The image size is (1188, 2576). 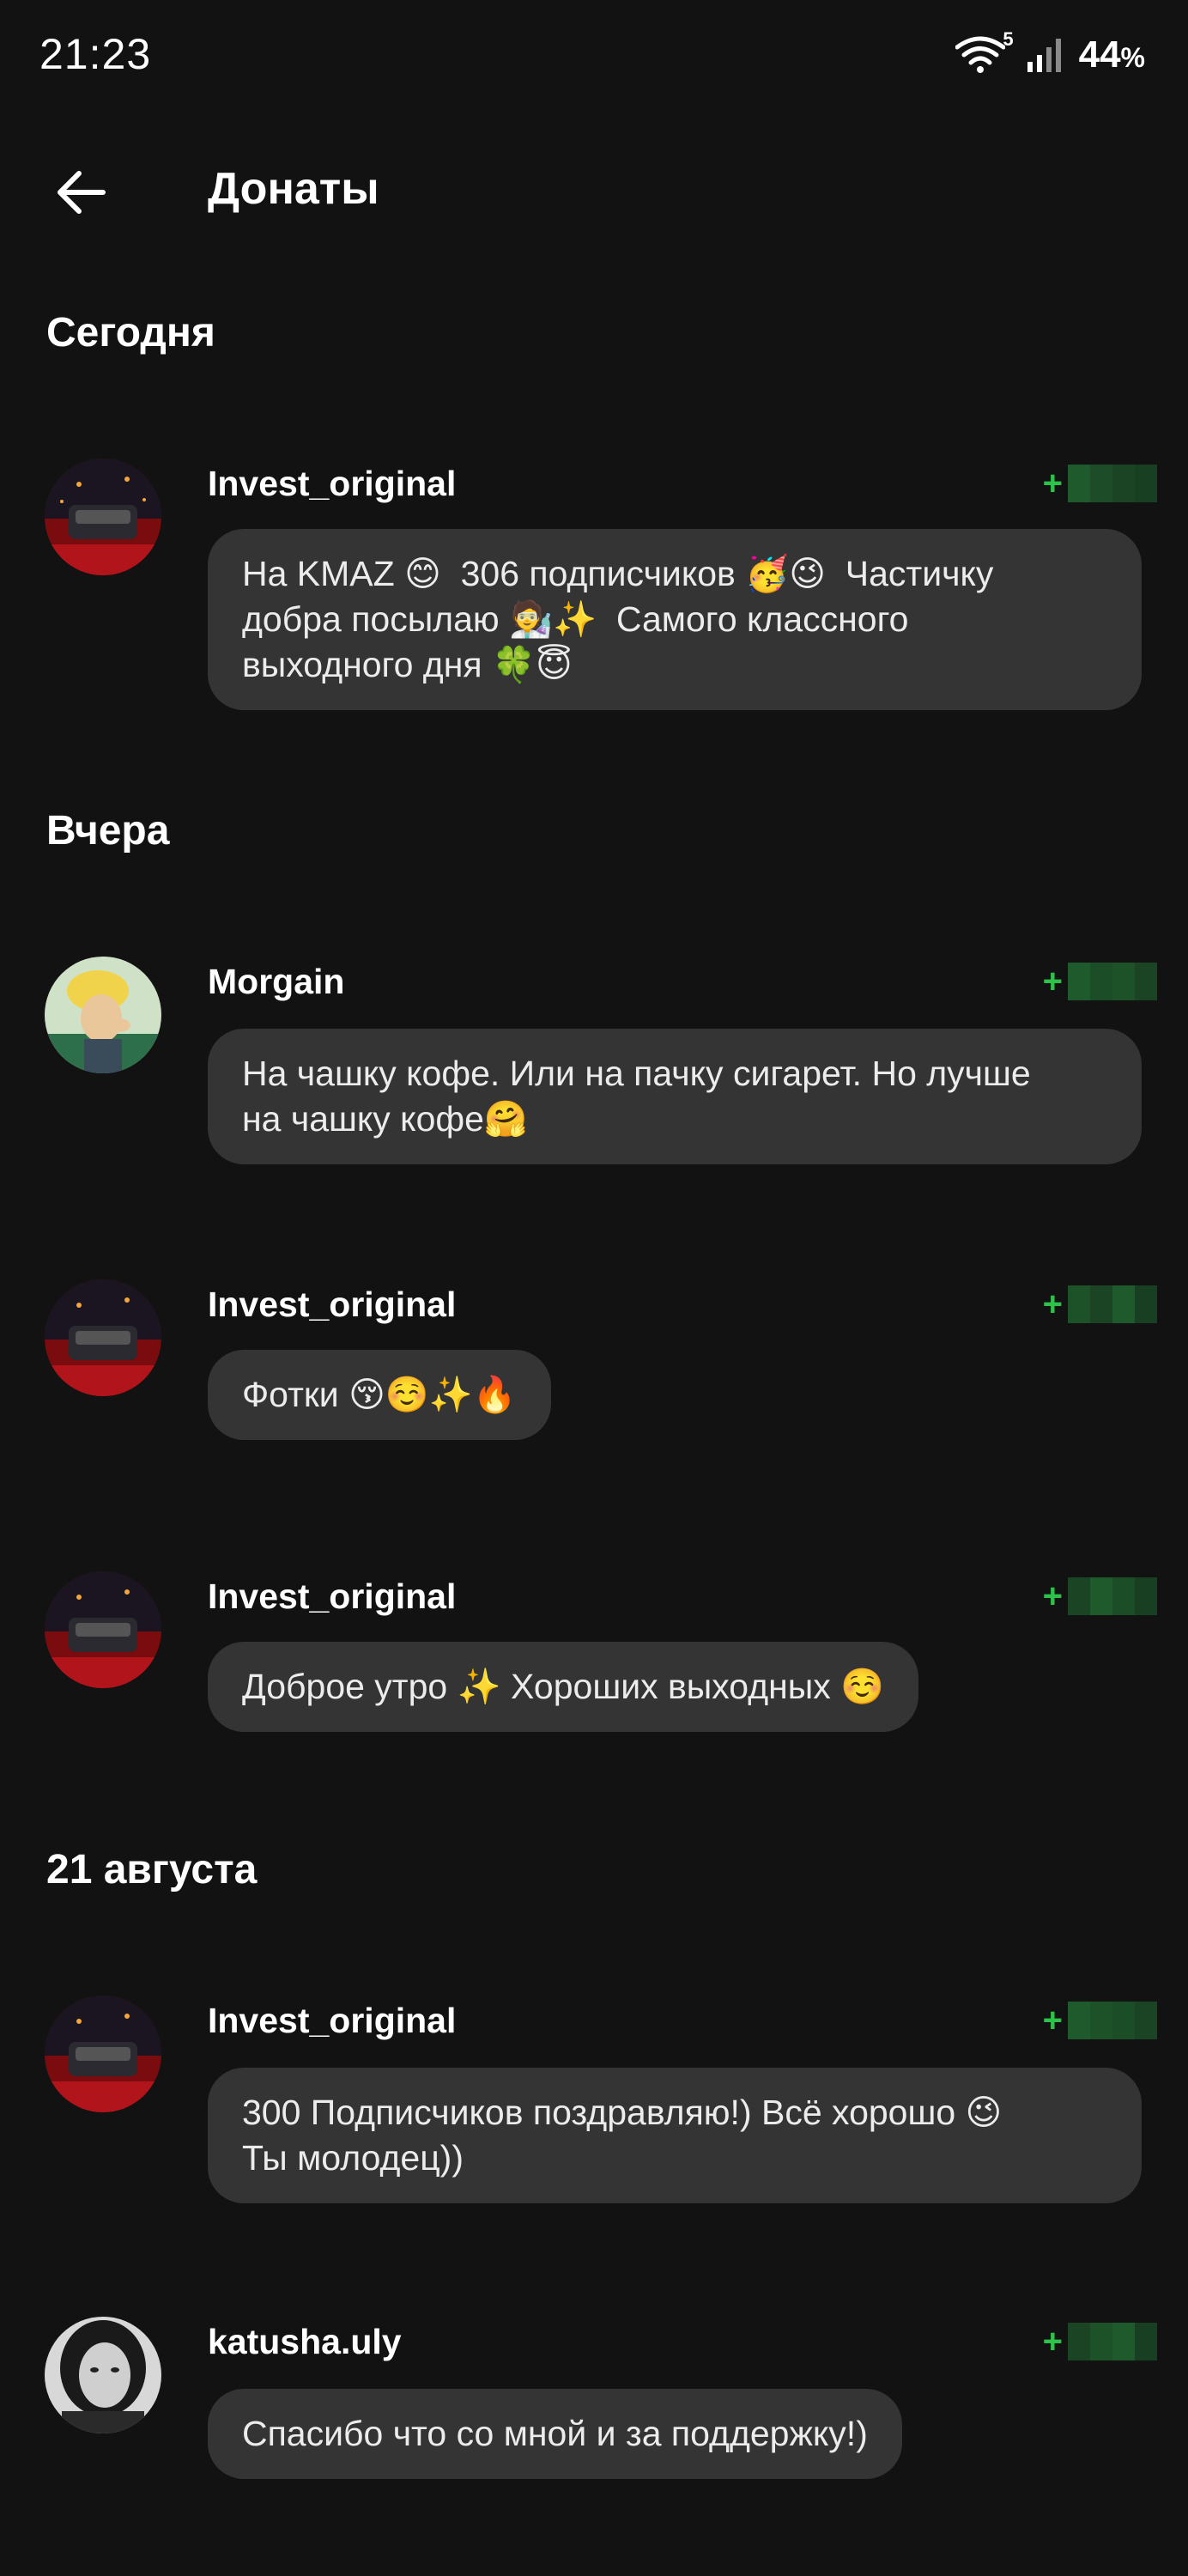 I want to click on donor-name: katusha.uly, so click(x=305, y=2342).